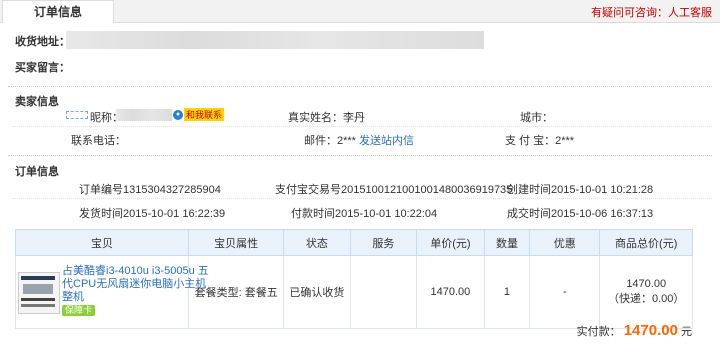 Image resolution: width=720 pixels, height=356 pixels. Describe the element at coordinates (629, 13) in the screenshot. I see `help-text: 有疑问可咨询：` at that location.